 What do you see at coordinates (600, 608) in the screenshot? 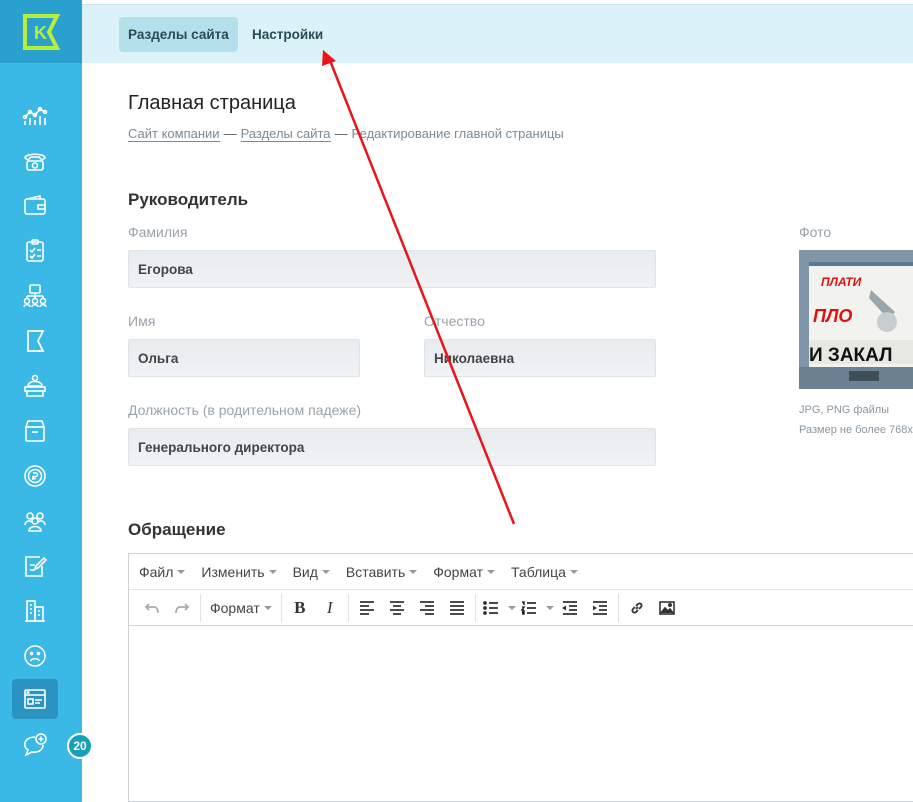
I see `indent-icon` at bounding box center [600, 608].